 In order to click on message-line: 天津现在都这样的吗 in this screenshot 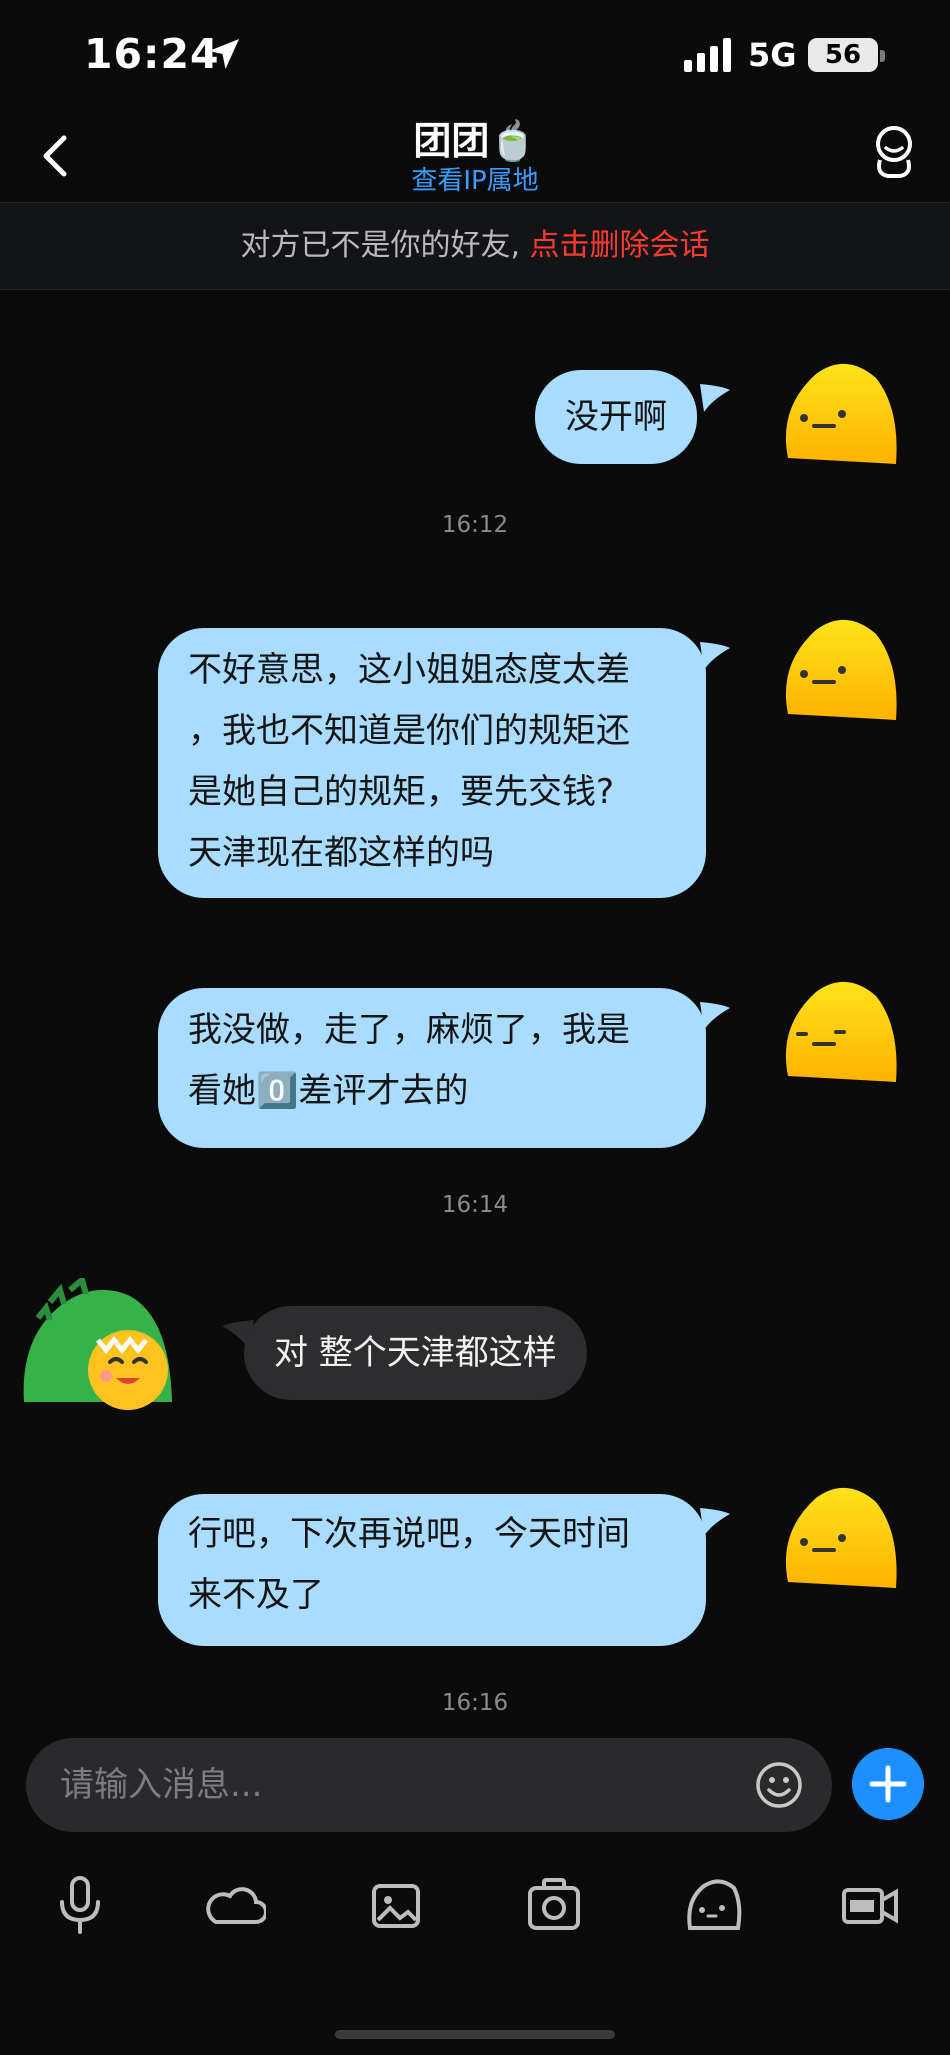, I will do `click(341, 853)`.